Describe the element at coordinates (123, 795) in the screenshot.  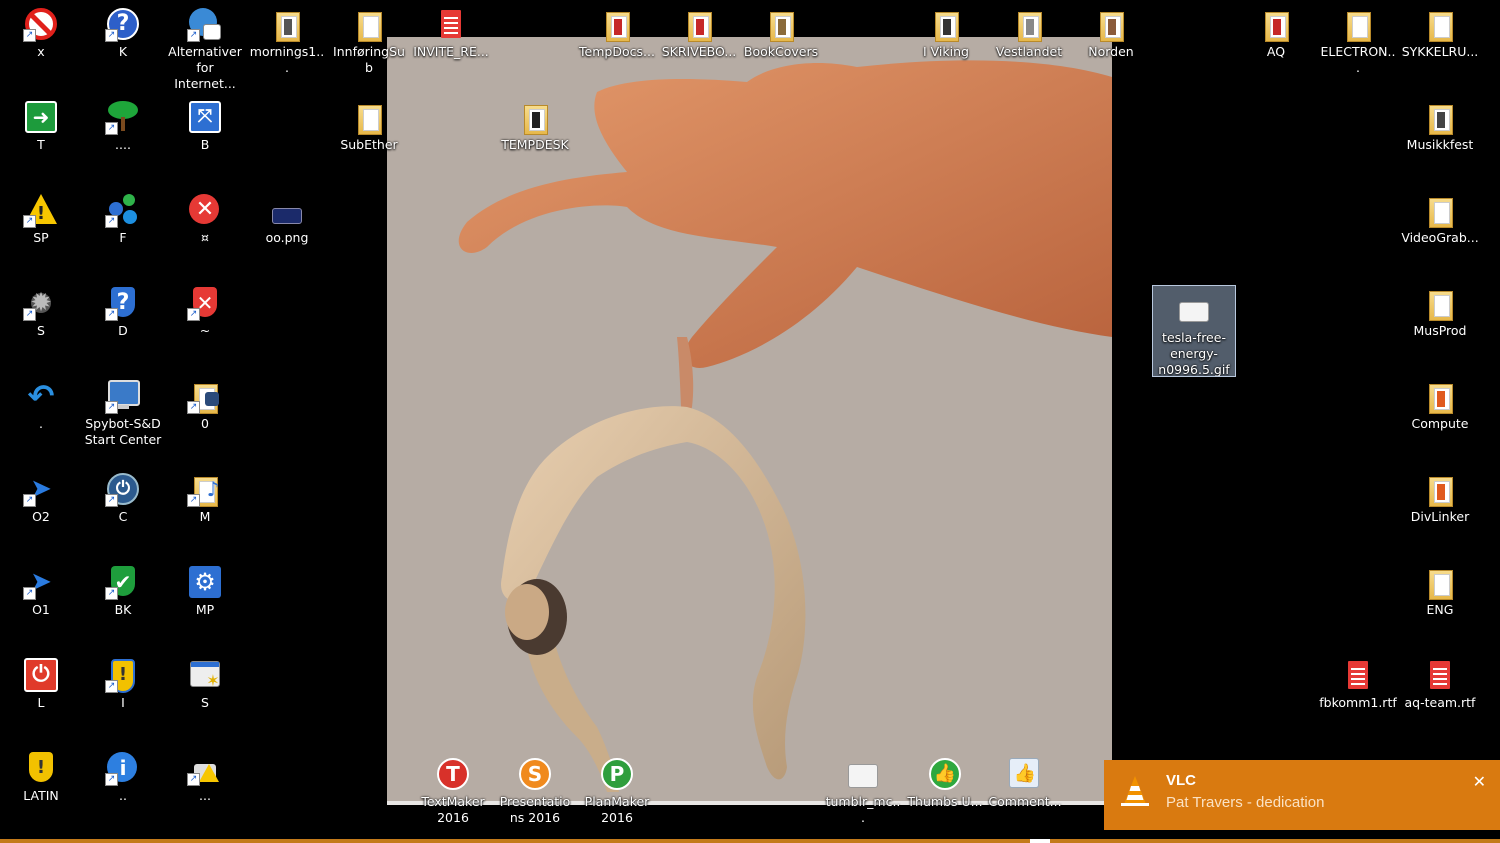
I see `icon-label: ..` at that location.